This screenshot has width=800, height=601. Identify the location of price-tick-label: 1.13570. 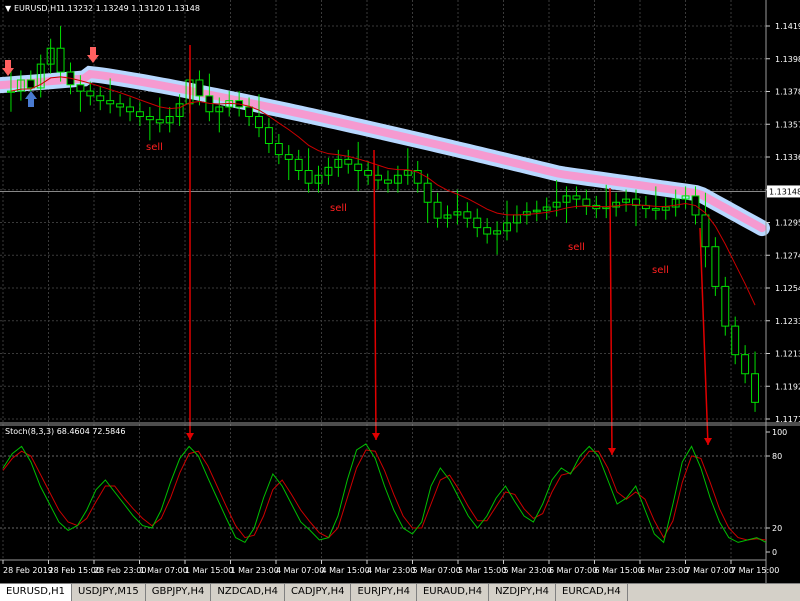
(787, 124).